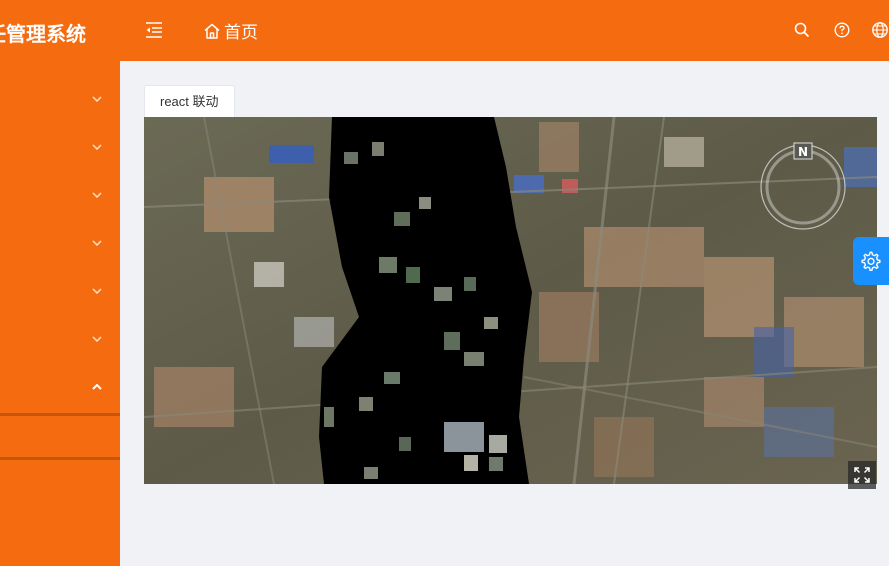 The image size is (889, 566). Describe the element at coordinates (43, 34) in the screenshot. I see `app-title: 任管理系统` at that location.